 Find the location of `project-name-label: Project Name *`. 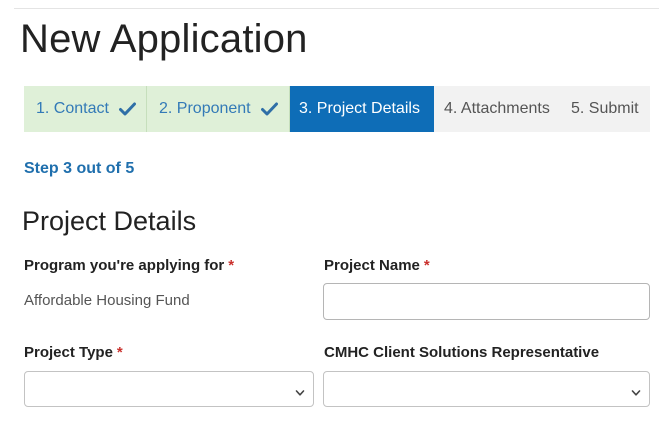

project-name-label: Project Name * is located at coordinates (377, 265).